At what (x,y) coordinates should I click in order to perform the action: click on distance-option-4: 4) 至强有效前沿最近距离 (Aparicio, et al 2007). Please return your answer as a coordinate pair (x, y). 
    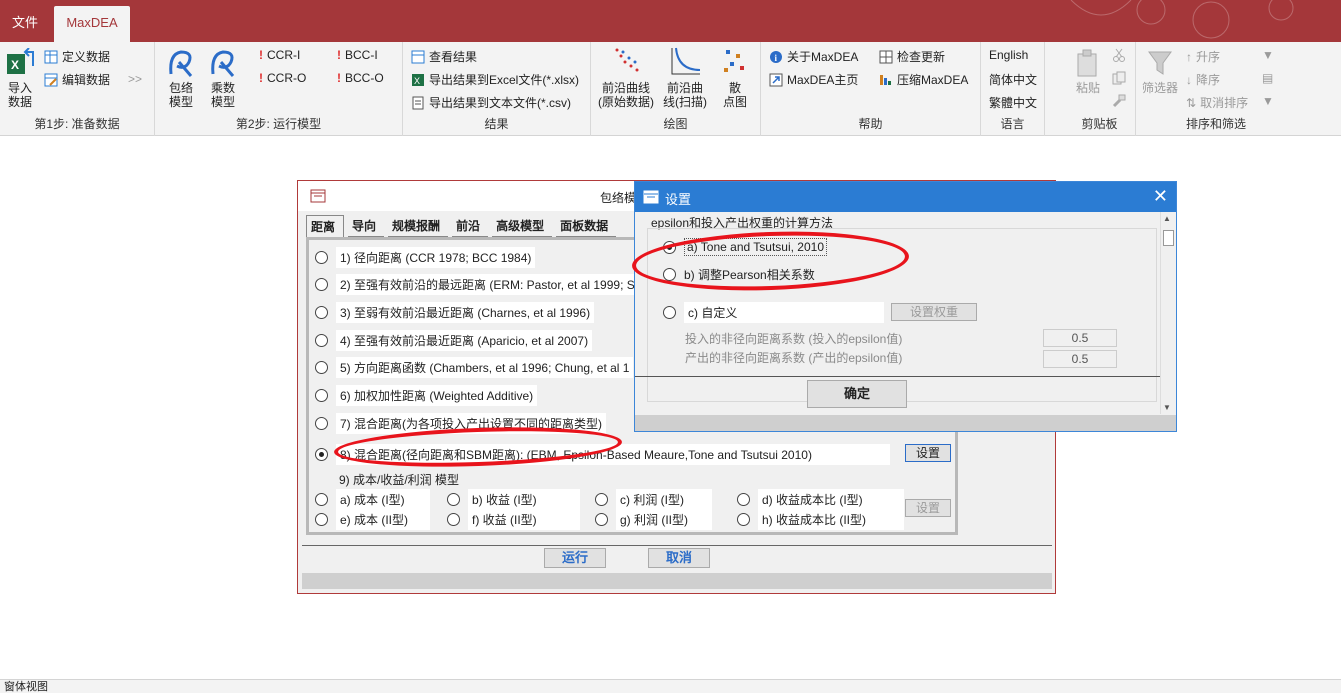
    Looking at the image, I should click on (454, 340).